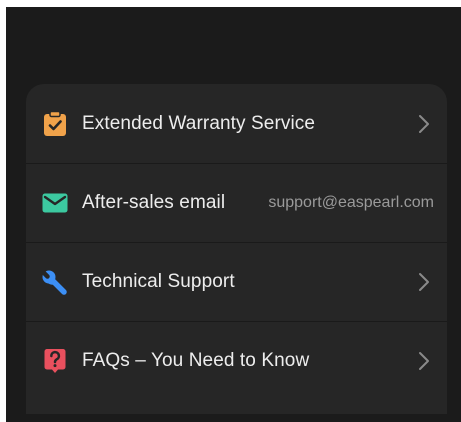  I want to click on question-icon, so click(55, 361).